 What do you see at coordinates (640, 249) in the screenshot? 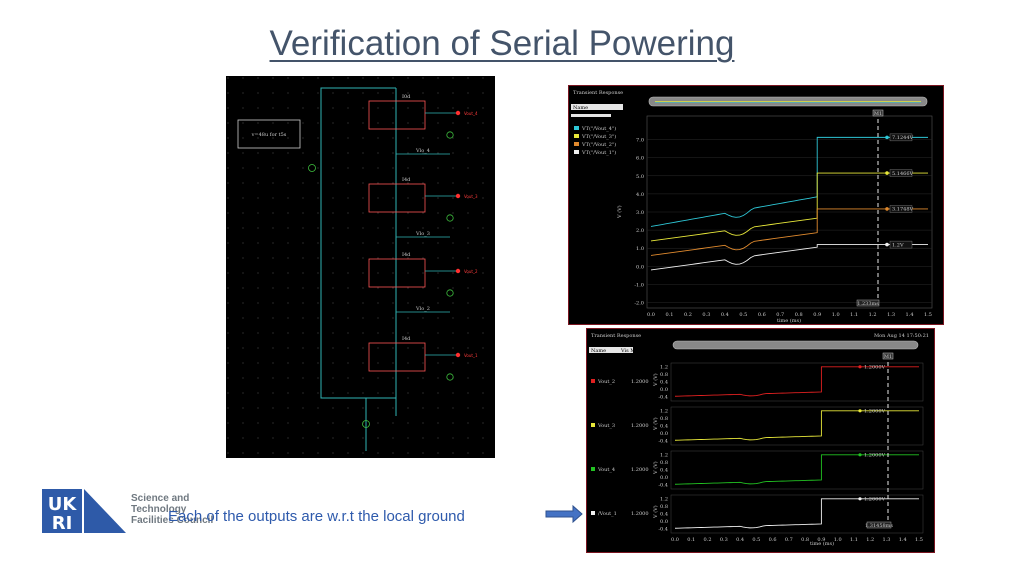
I see `y-tick-label: 1.0` at bounding box center [640, 249].